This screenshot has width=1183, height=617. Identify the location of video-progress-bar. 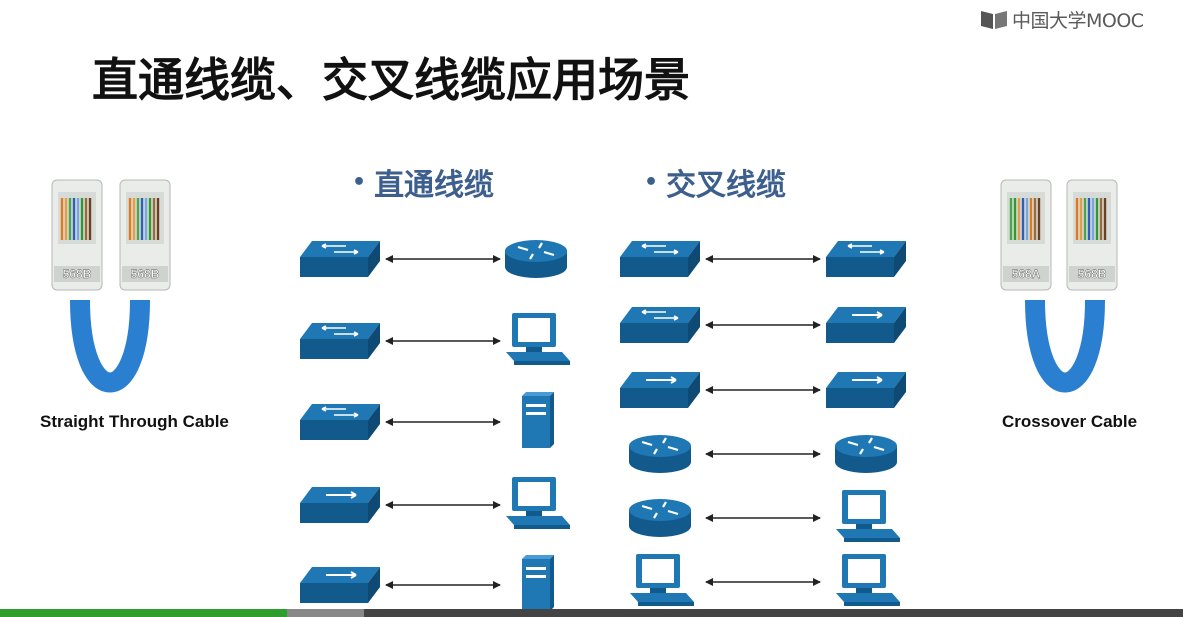
(591, 613).